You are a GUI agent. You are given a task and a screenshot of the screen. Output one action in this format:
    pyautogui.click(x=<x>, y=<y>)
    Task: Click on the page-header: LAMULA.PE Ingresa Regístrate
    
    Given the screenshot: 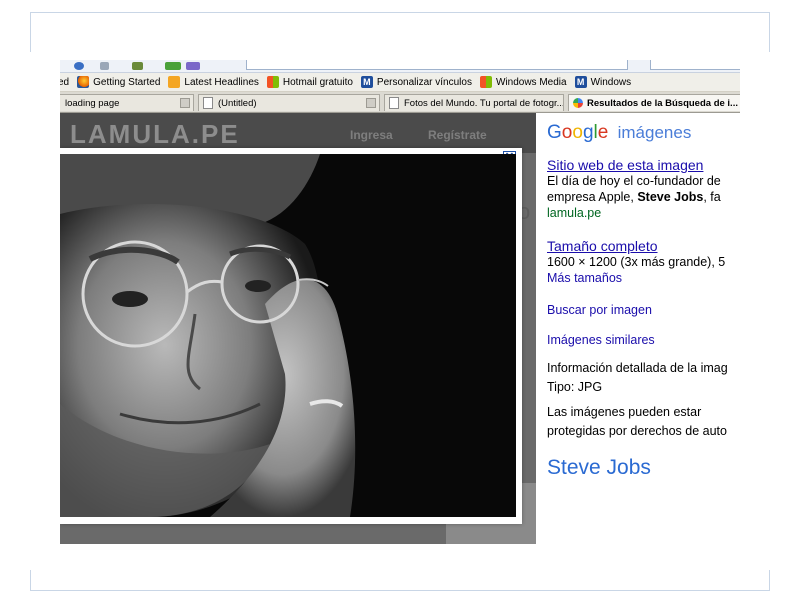 What is the action you would take?
    pyautogui.click(x=298, y=133)
    